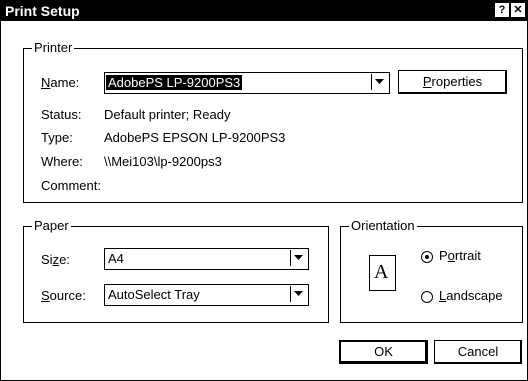  Describe the element at coordinates (60, 82) in the screenshot. I see `name-label: Name:` at that location.